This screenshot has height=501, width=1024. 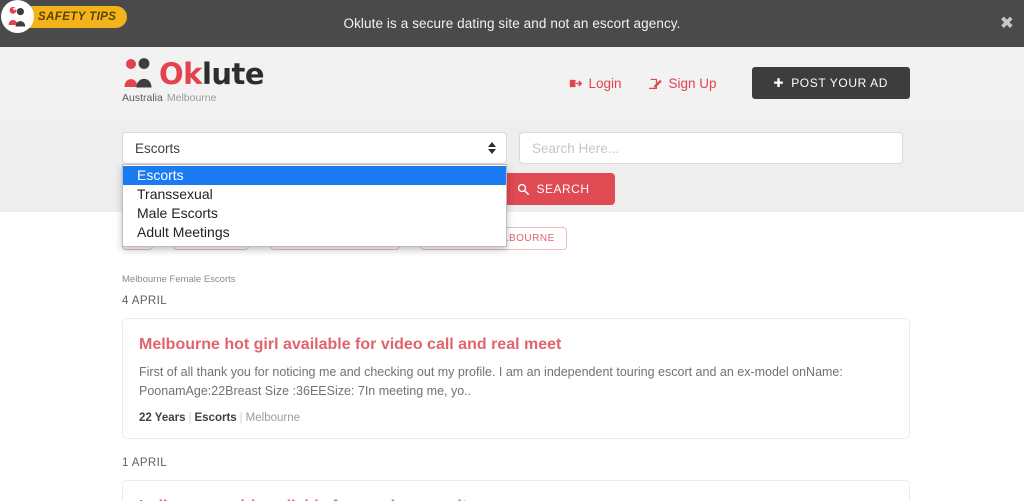 I want to click on logo: Oklute Australia Melbourne, so click(x=193, y=79).